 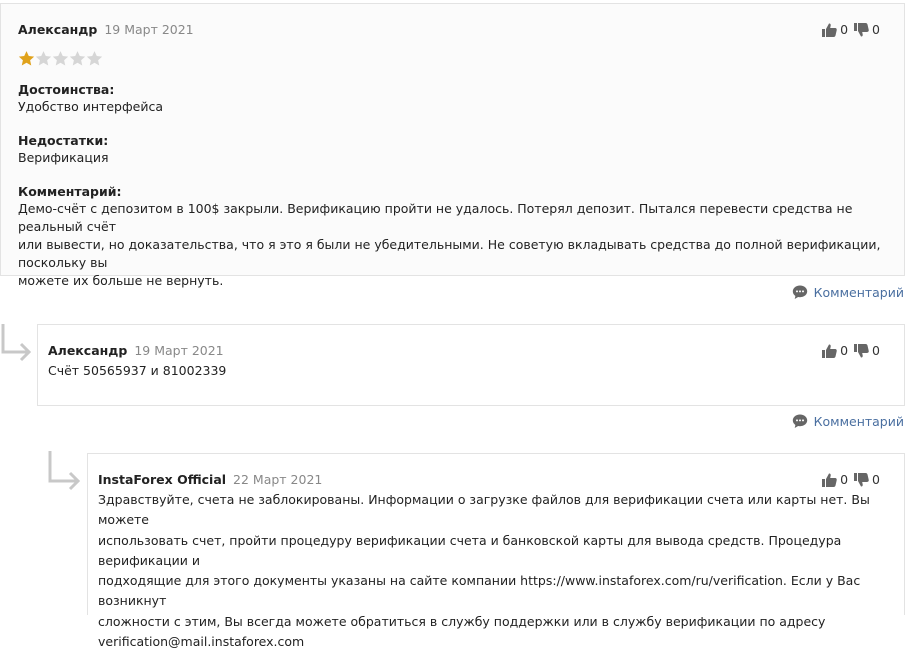 I want to click on review-date: 19 Март 2021, so click(x=149, y=29).